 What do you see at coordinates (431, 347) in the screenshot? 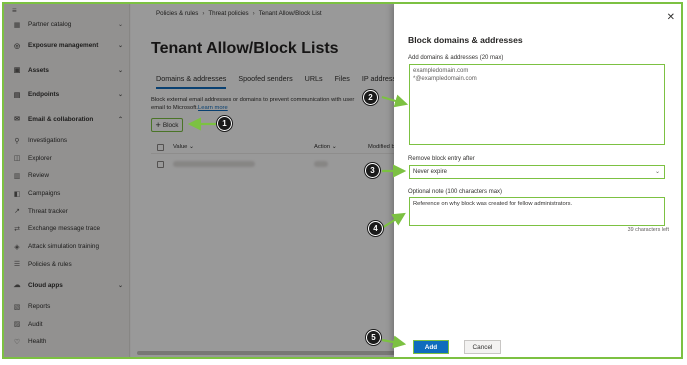
I see `add-button: Add` at bounding box center [431, 347].